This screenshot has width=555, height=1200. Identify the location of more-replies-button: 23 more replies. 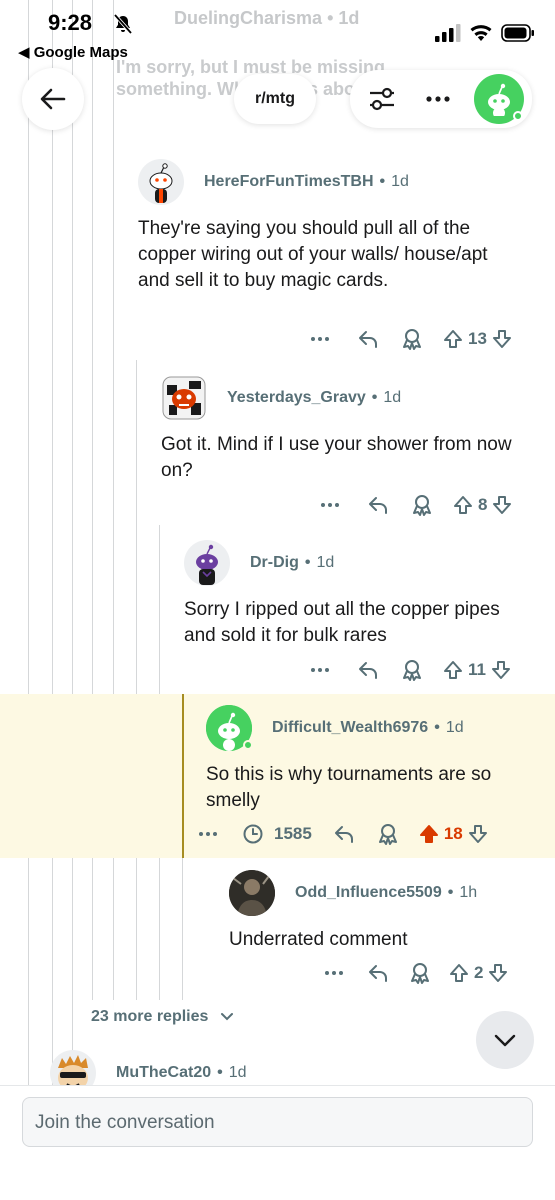
(162, 1017).